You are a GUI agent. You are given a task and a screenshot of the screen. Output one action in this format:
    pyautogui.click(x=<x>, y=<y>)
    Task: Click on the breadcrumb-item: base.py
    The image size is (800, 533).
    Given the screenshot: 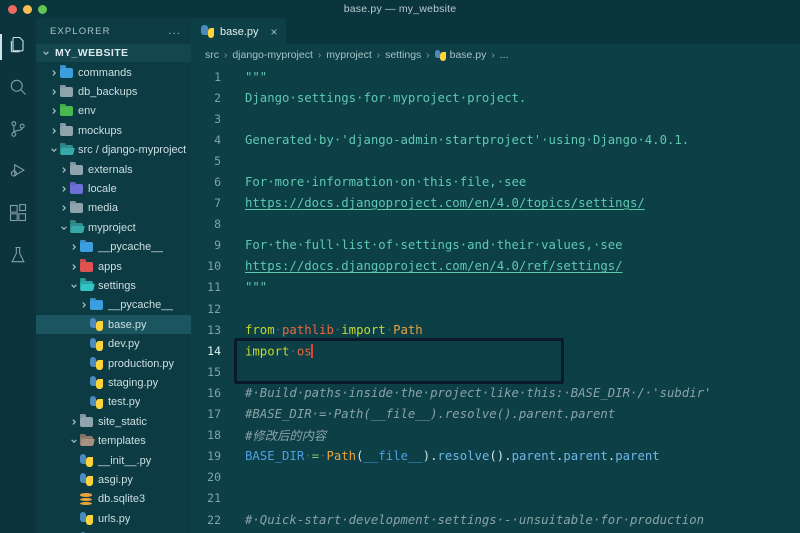 What is the action you would take?
    pyautogui.click(x=460, y=55)
    